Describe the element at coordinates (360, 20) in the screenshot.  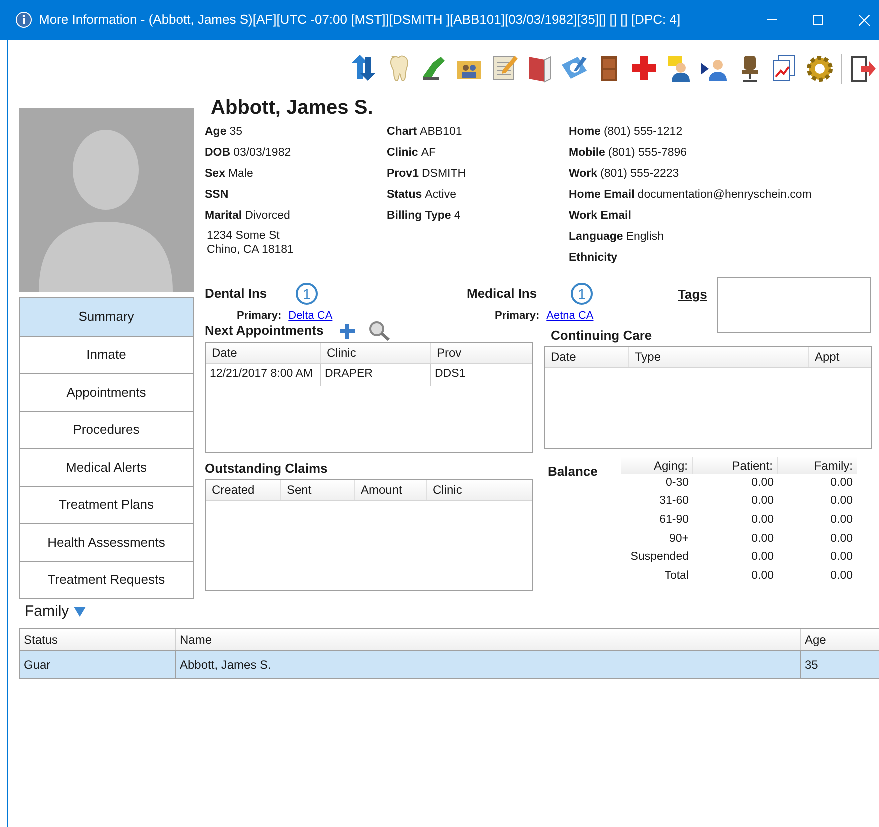
I see `window-title: More Information - (Abbott, James S)[AF][UTC -07:00 [MST]][DSMITH ][ABB101][03/03/1982][35][] [] [] [DPC: 4]` at that location.